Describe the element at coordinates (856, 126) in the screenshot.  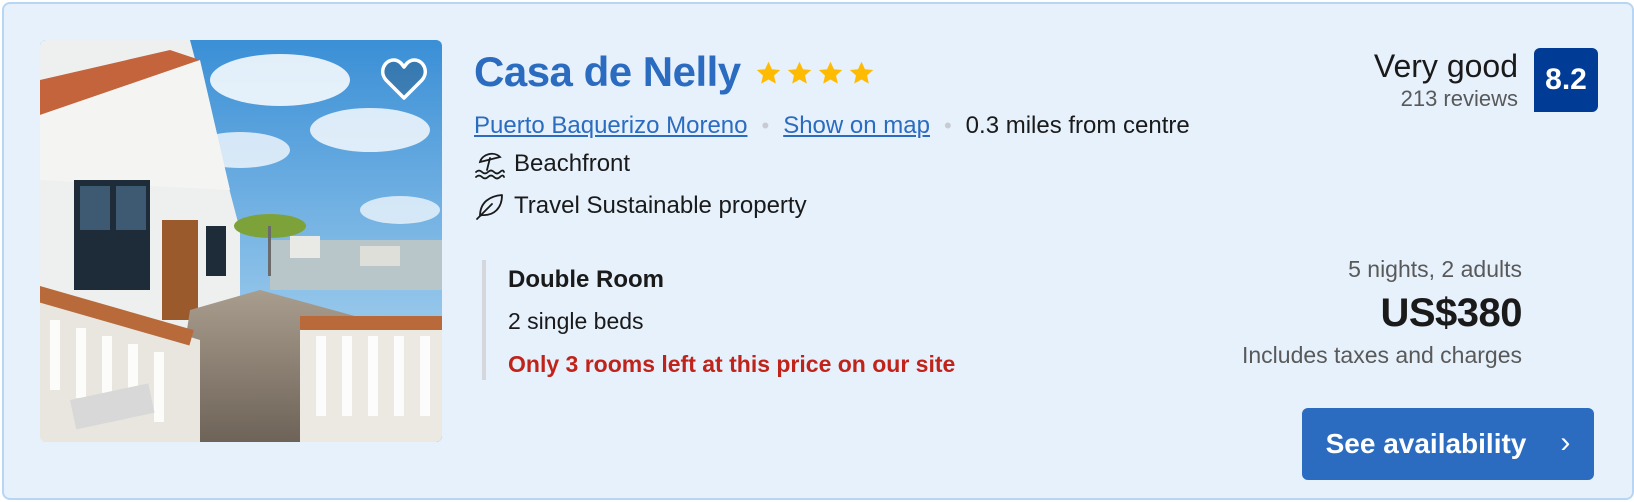
I see `show-on-map-link: Show on map` at that location.